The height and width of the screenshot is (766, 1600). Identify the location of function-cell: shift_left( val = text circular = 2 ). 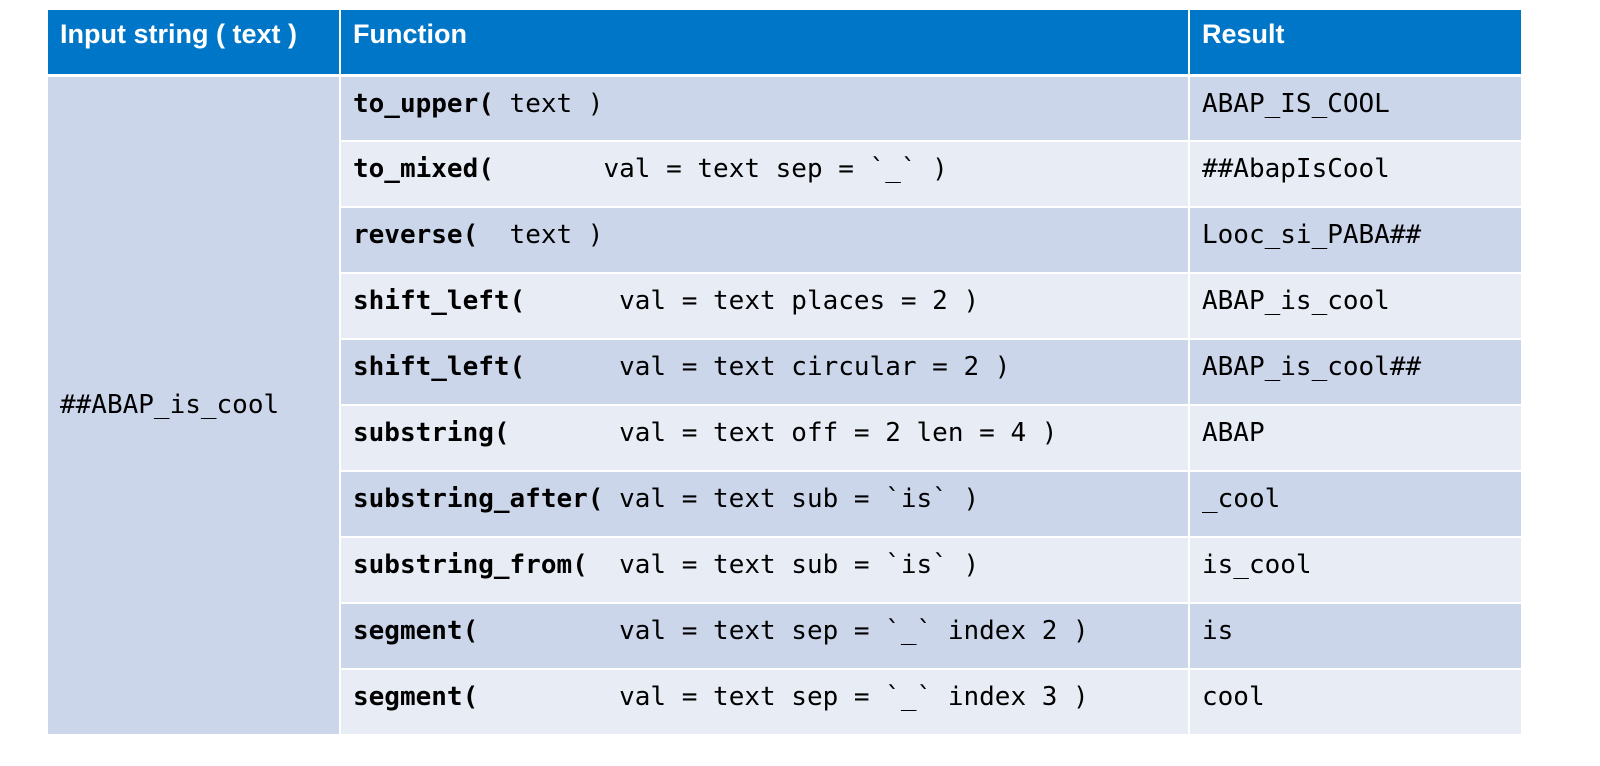
(765, 372).